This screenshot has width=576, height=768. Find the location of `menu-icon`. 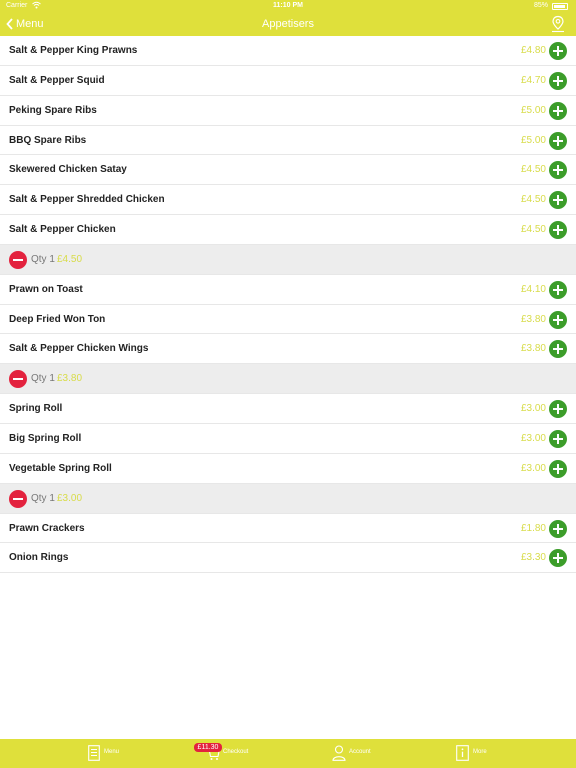

menu-icon is located at coordinates (94, 755).